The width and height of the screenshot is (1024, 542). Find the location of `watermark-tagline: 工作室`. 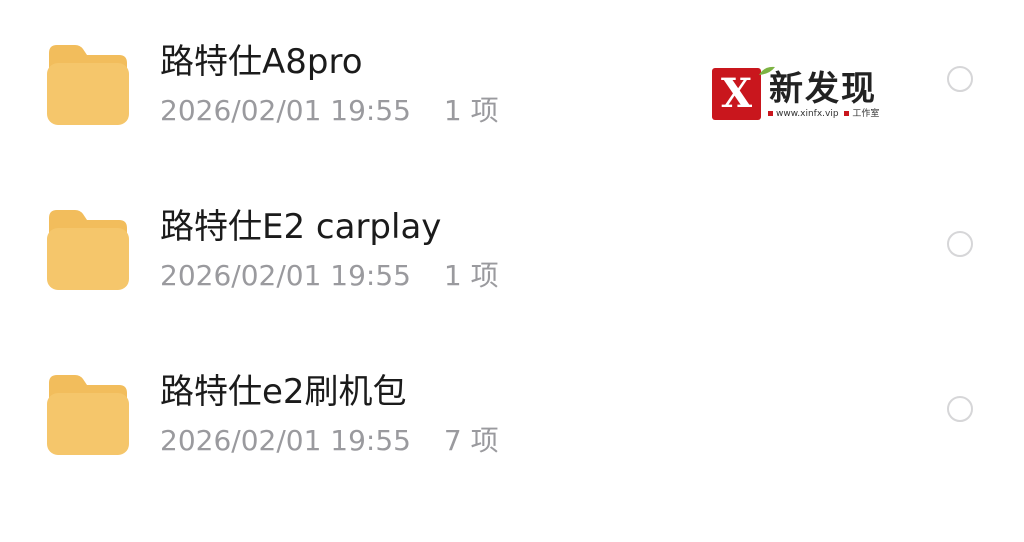

watermark-tagline: 工作室 is located at coordinates (866, 114).